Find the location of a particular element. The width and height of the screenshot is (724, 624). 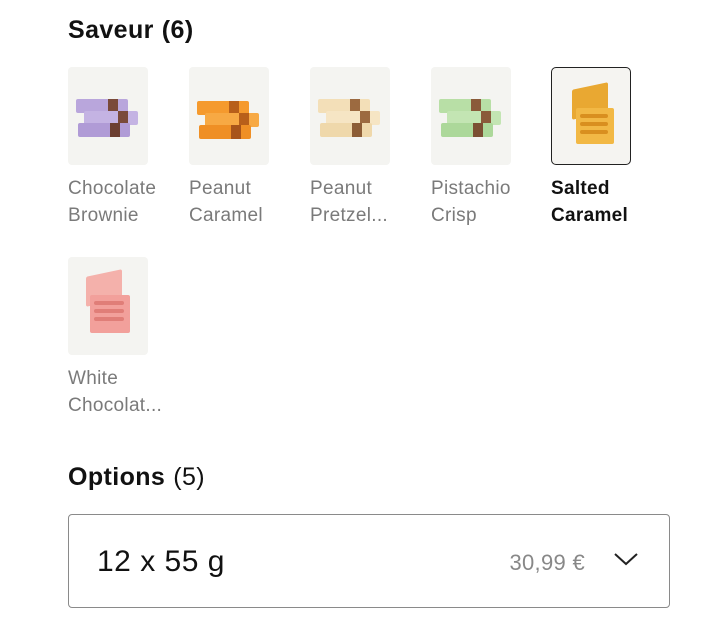

peanut-caramel-bar-image is located at coordinates (229, 116).